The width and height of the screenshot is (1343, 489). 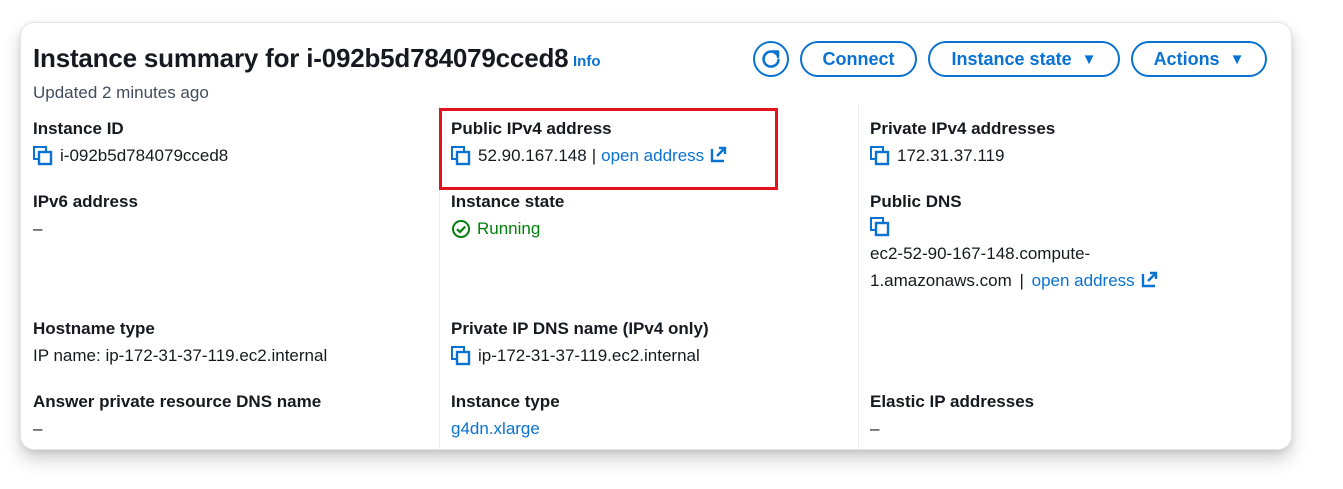 What do you see at coordinates (589, 355) in the screenshot?
I see `field-value: ip-172-31-37-119.ec2.internal` at bounding box center [589, 355].